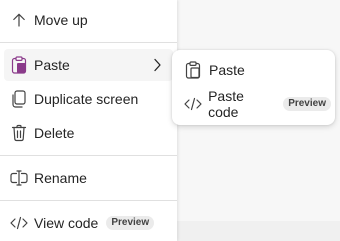 The image size is (340, 241). What do you see at coordinates (258, 231) in the screenshot?
I see `canvas-bottom-strip` at bounding box center [258, 231].